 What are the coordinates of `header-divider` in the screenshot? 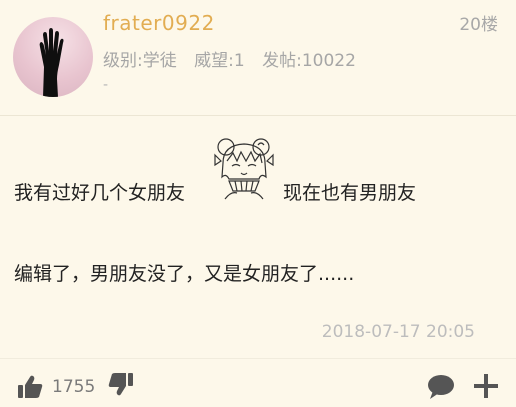 It's located at (258, 115).